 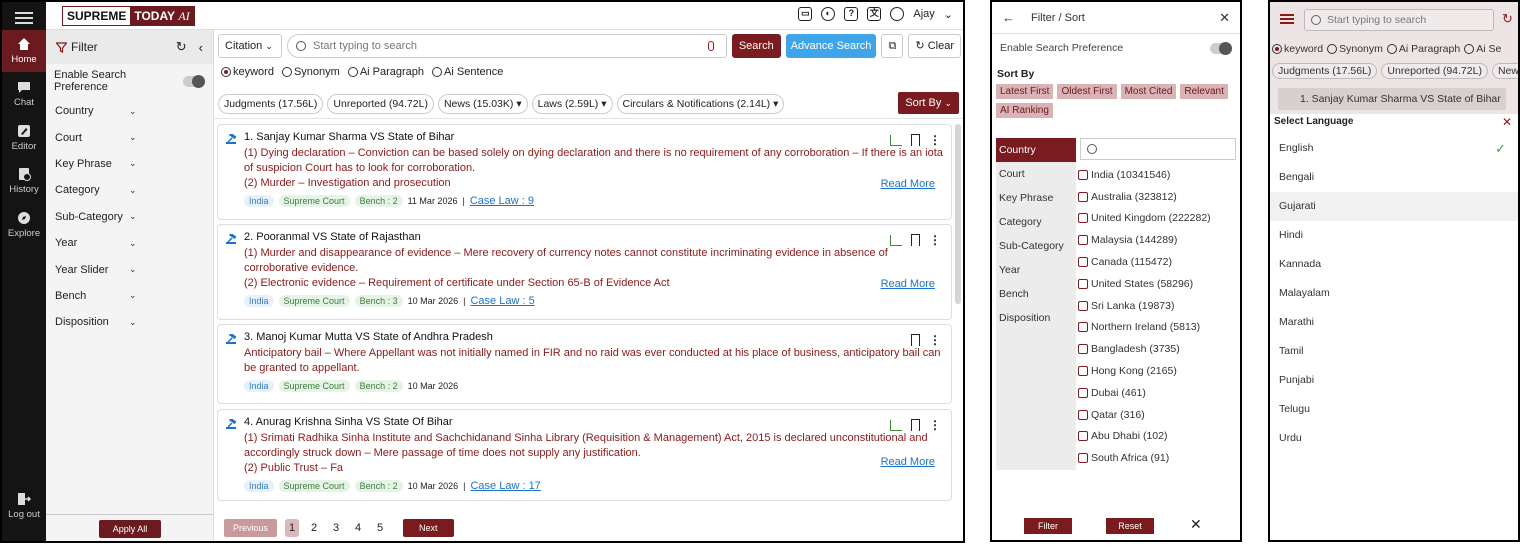 I want to click on language-option: Marathi, so click(x=1394, y=322).